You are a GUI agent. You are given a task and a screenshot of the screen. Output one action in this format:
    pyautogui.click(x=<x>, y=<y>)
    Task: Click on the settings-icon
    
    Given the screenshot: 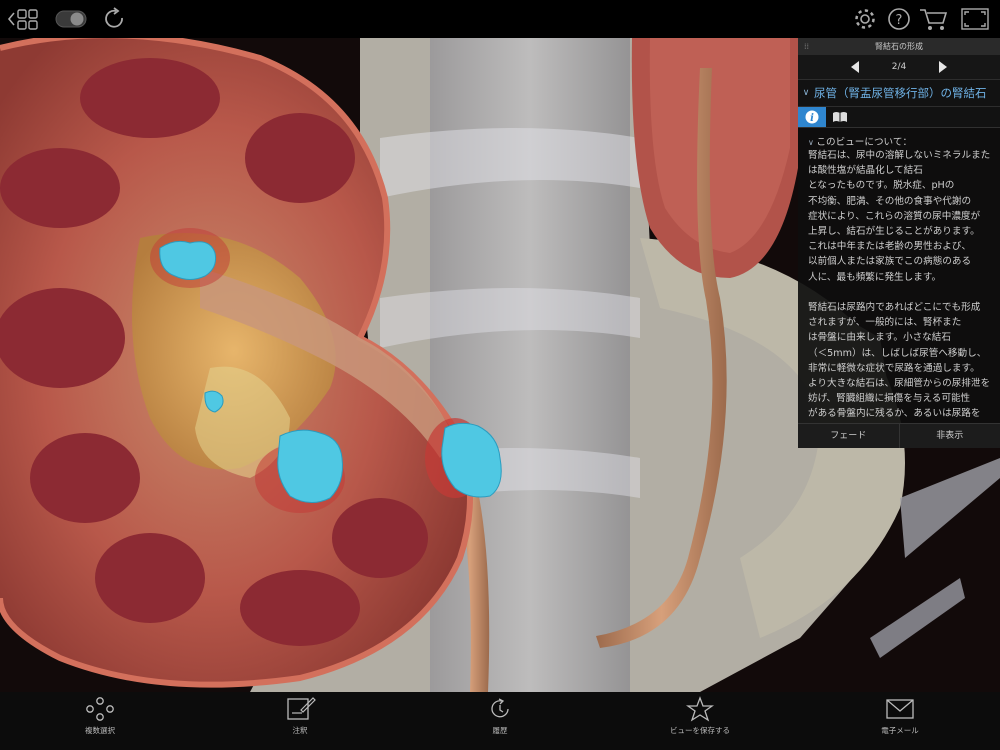 What is the action you would take?
    pyautogui.click(x=865, y=19)
    